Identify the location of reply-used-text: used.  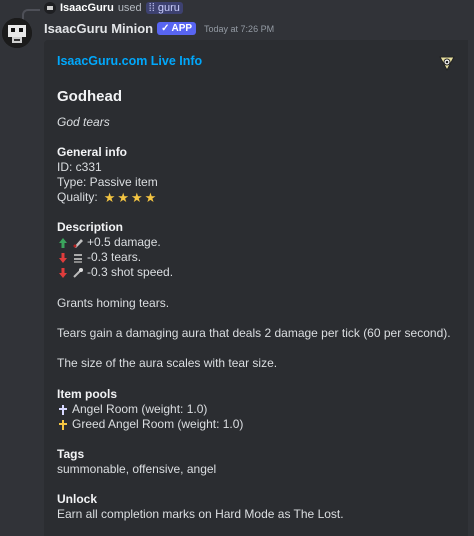
(129, 8).